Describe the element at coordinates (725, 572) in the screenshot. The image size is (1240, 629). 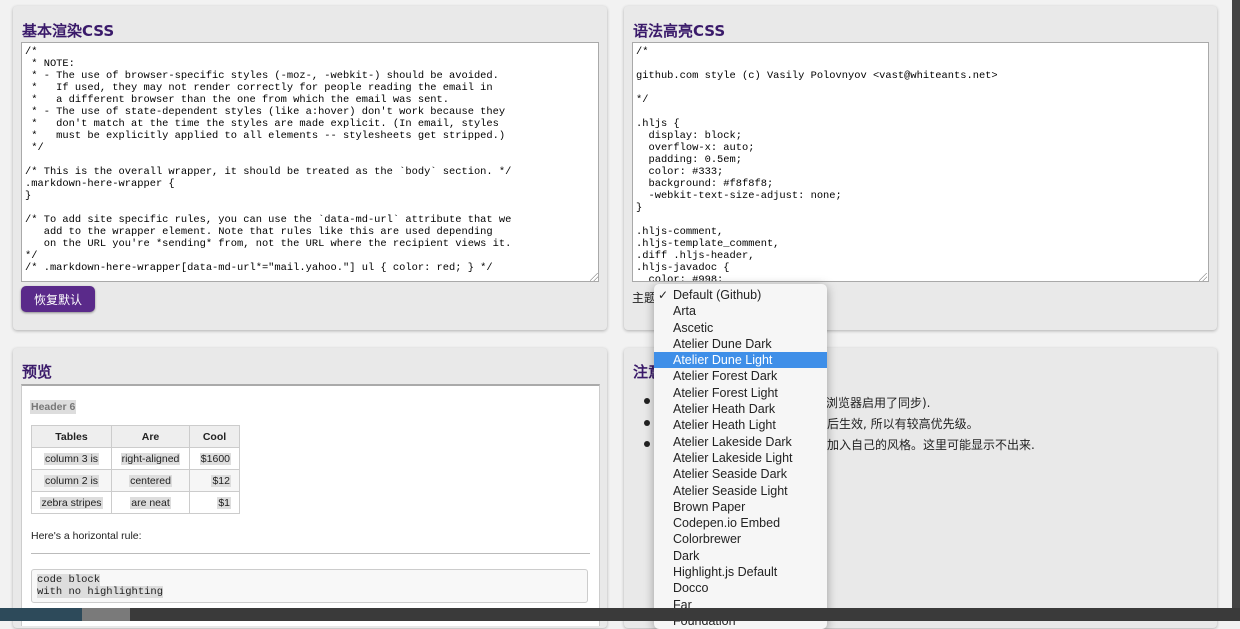
I see `theme-option-label: Highlight.js Default` at that location.